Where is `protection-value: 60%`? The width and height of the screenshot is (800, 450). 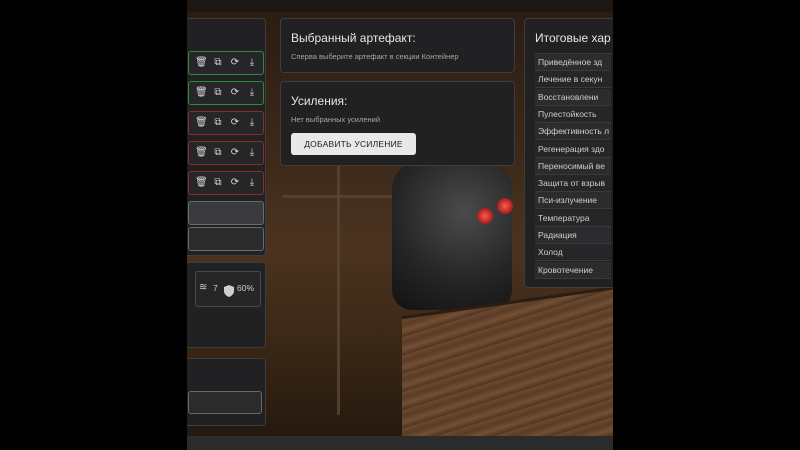 protection-value: 60% is located at coordinates (246, 288).